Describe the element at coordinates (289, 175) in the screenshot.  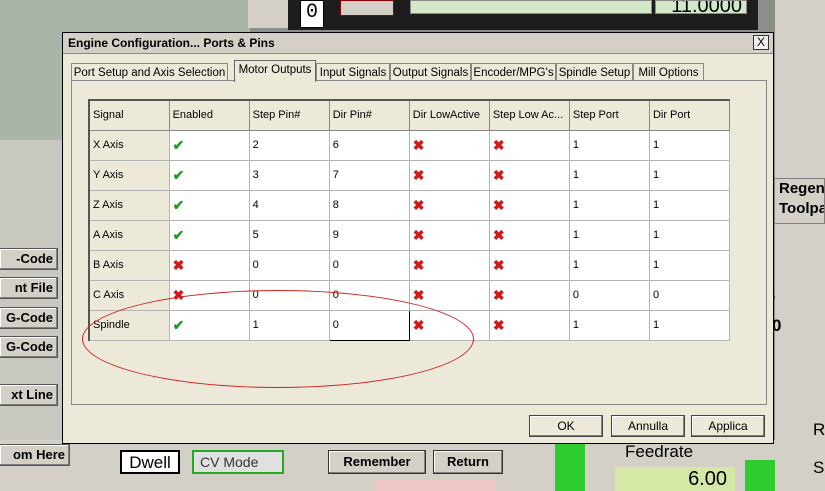
I see `cell-step-pin: 3` at that location.